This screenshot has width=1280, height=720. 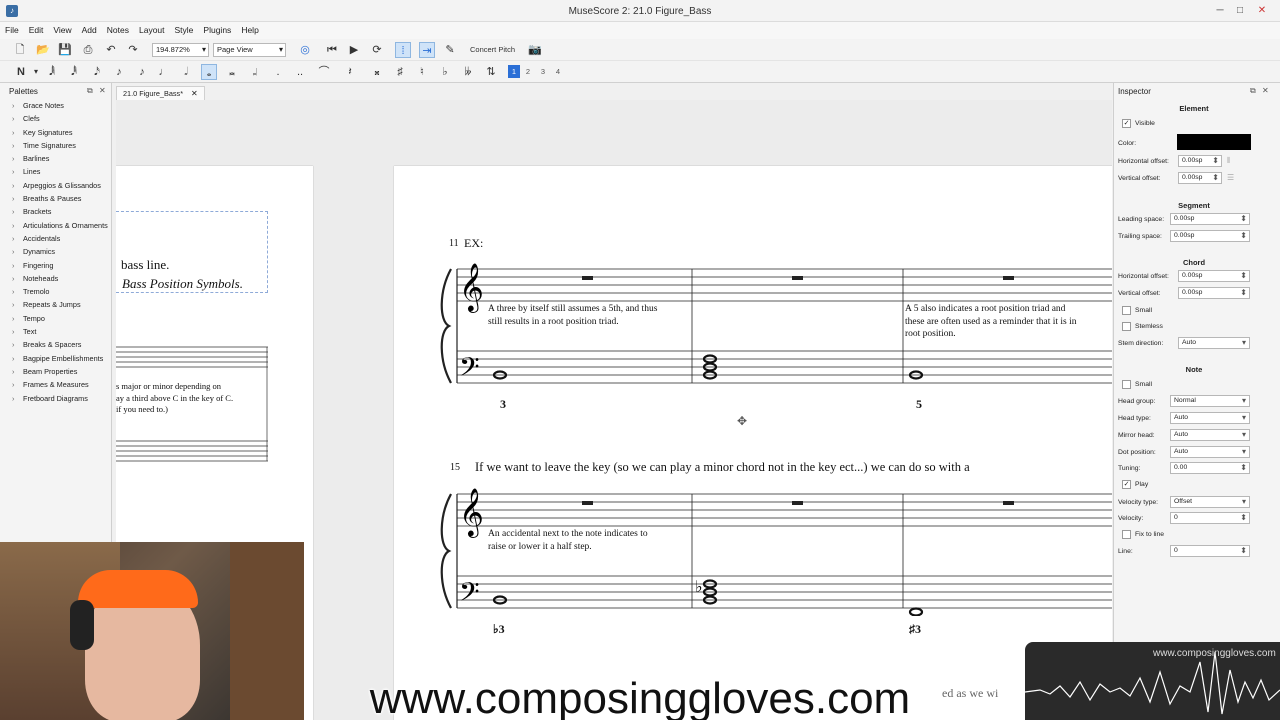 I want to click on align-lines-icon: ☰, so click(x=1232, y=178).